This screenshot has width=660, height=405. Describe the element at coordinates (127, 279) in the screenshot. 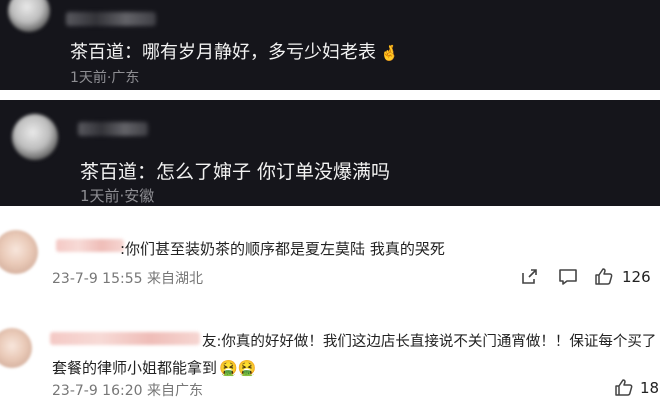

I see `comment-meta: 23-7-9 15:55 来自湖北` at that location.